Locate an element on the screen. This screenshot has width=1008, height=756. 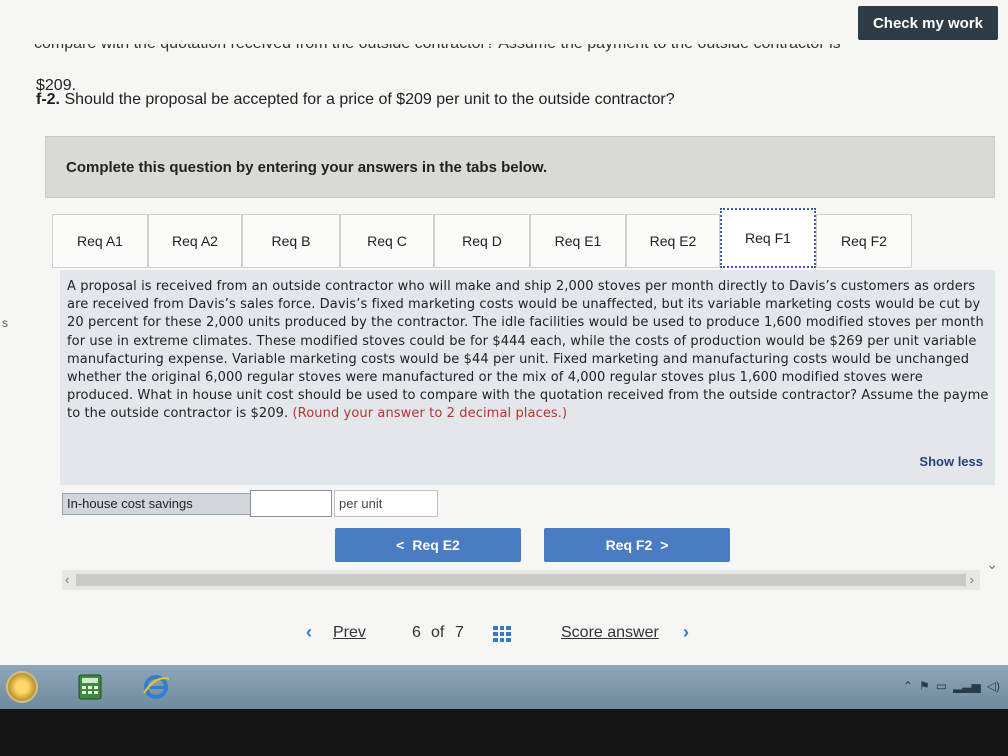
left-edge-mark: s is located at coordinates (5, 323).